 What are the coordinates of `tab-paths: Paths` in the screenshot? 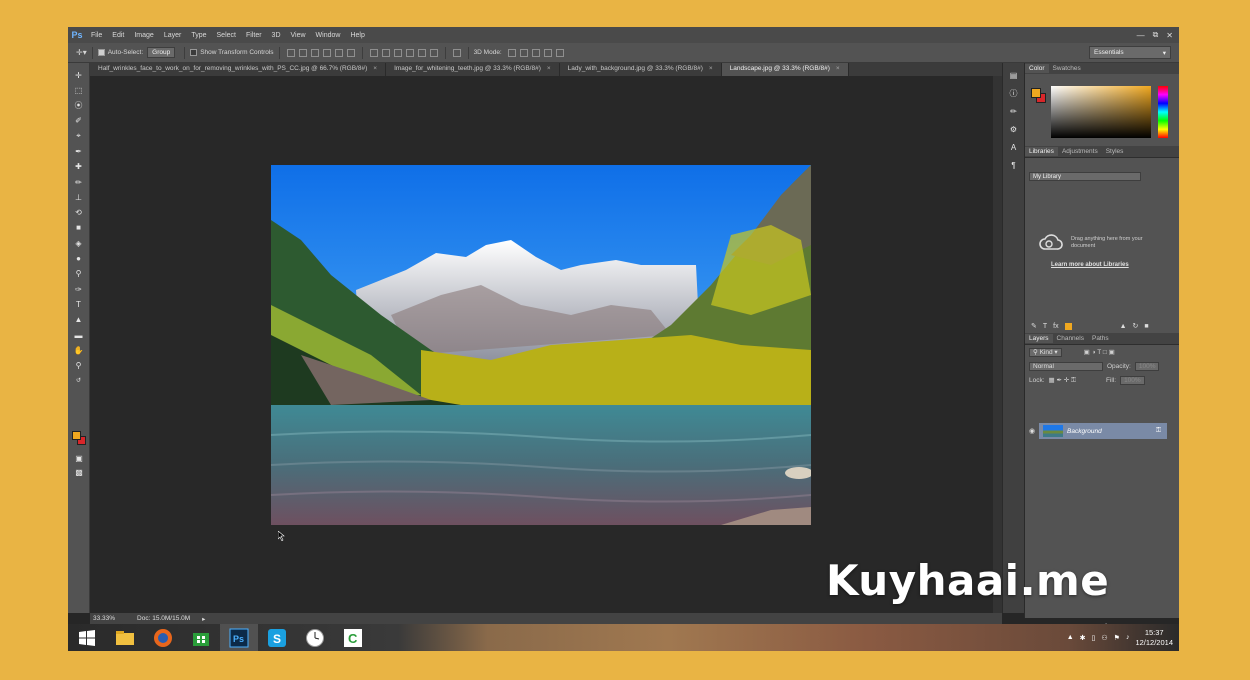 It's located at (1100, 338).